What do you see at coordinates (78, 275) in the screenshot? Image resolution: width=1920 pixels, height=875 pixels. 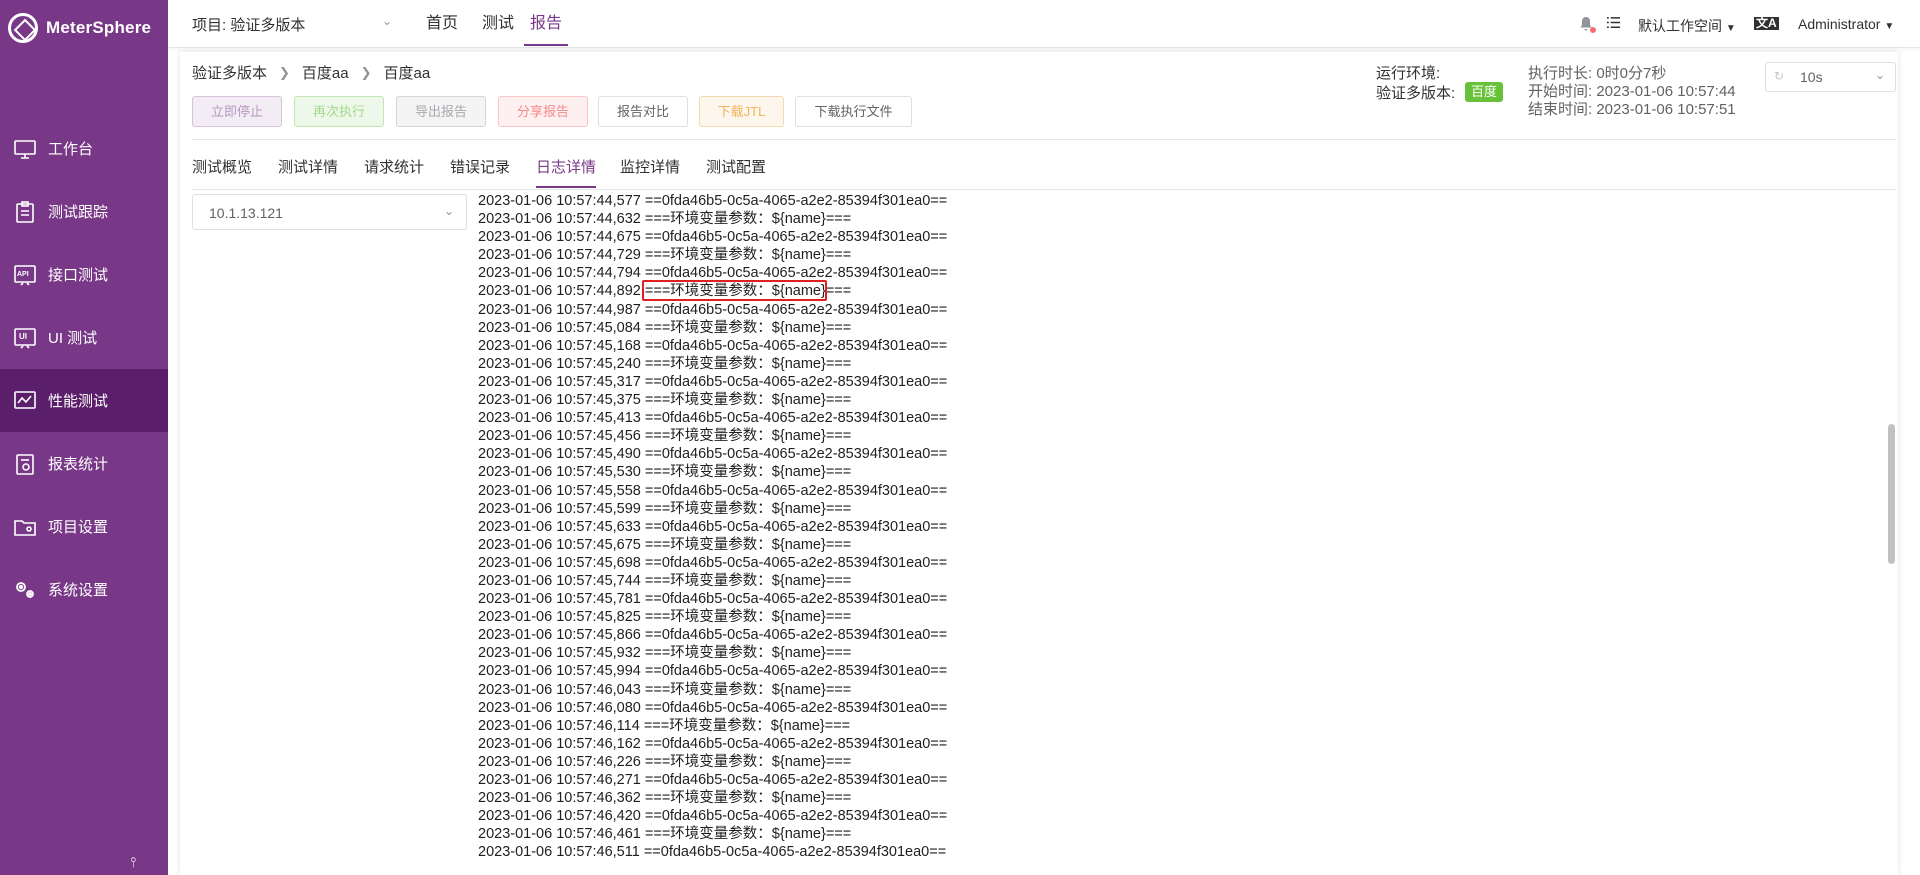 I see `sidebar-item-label: 接口测试` at bounding box center [78, 275].